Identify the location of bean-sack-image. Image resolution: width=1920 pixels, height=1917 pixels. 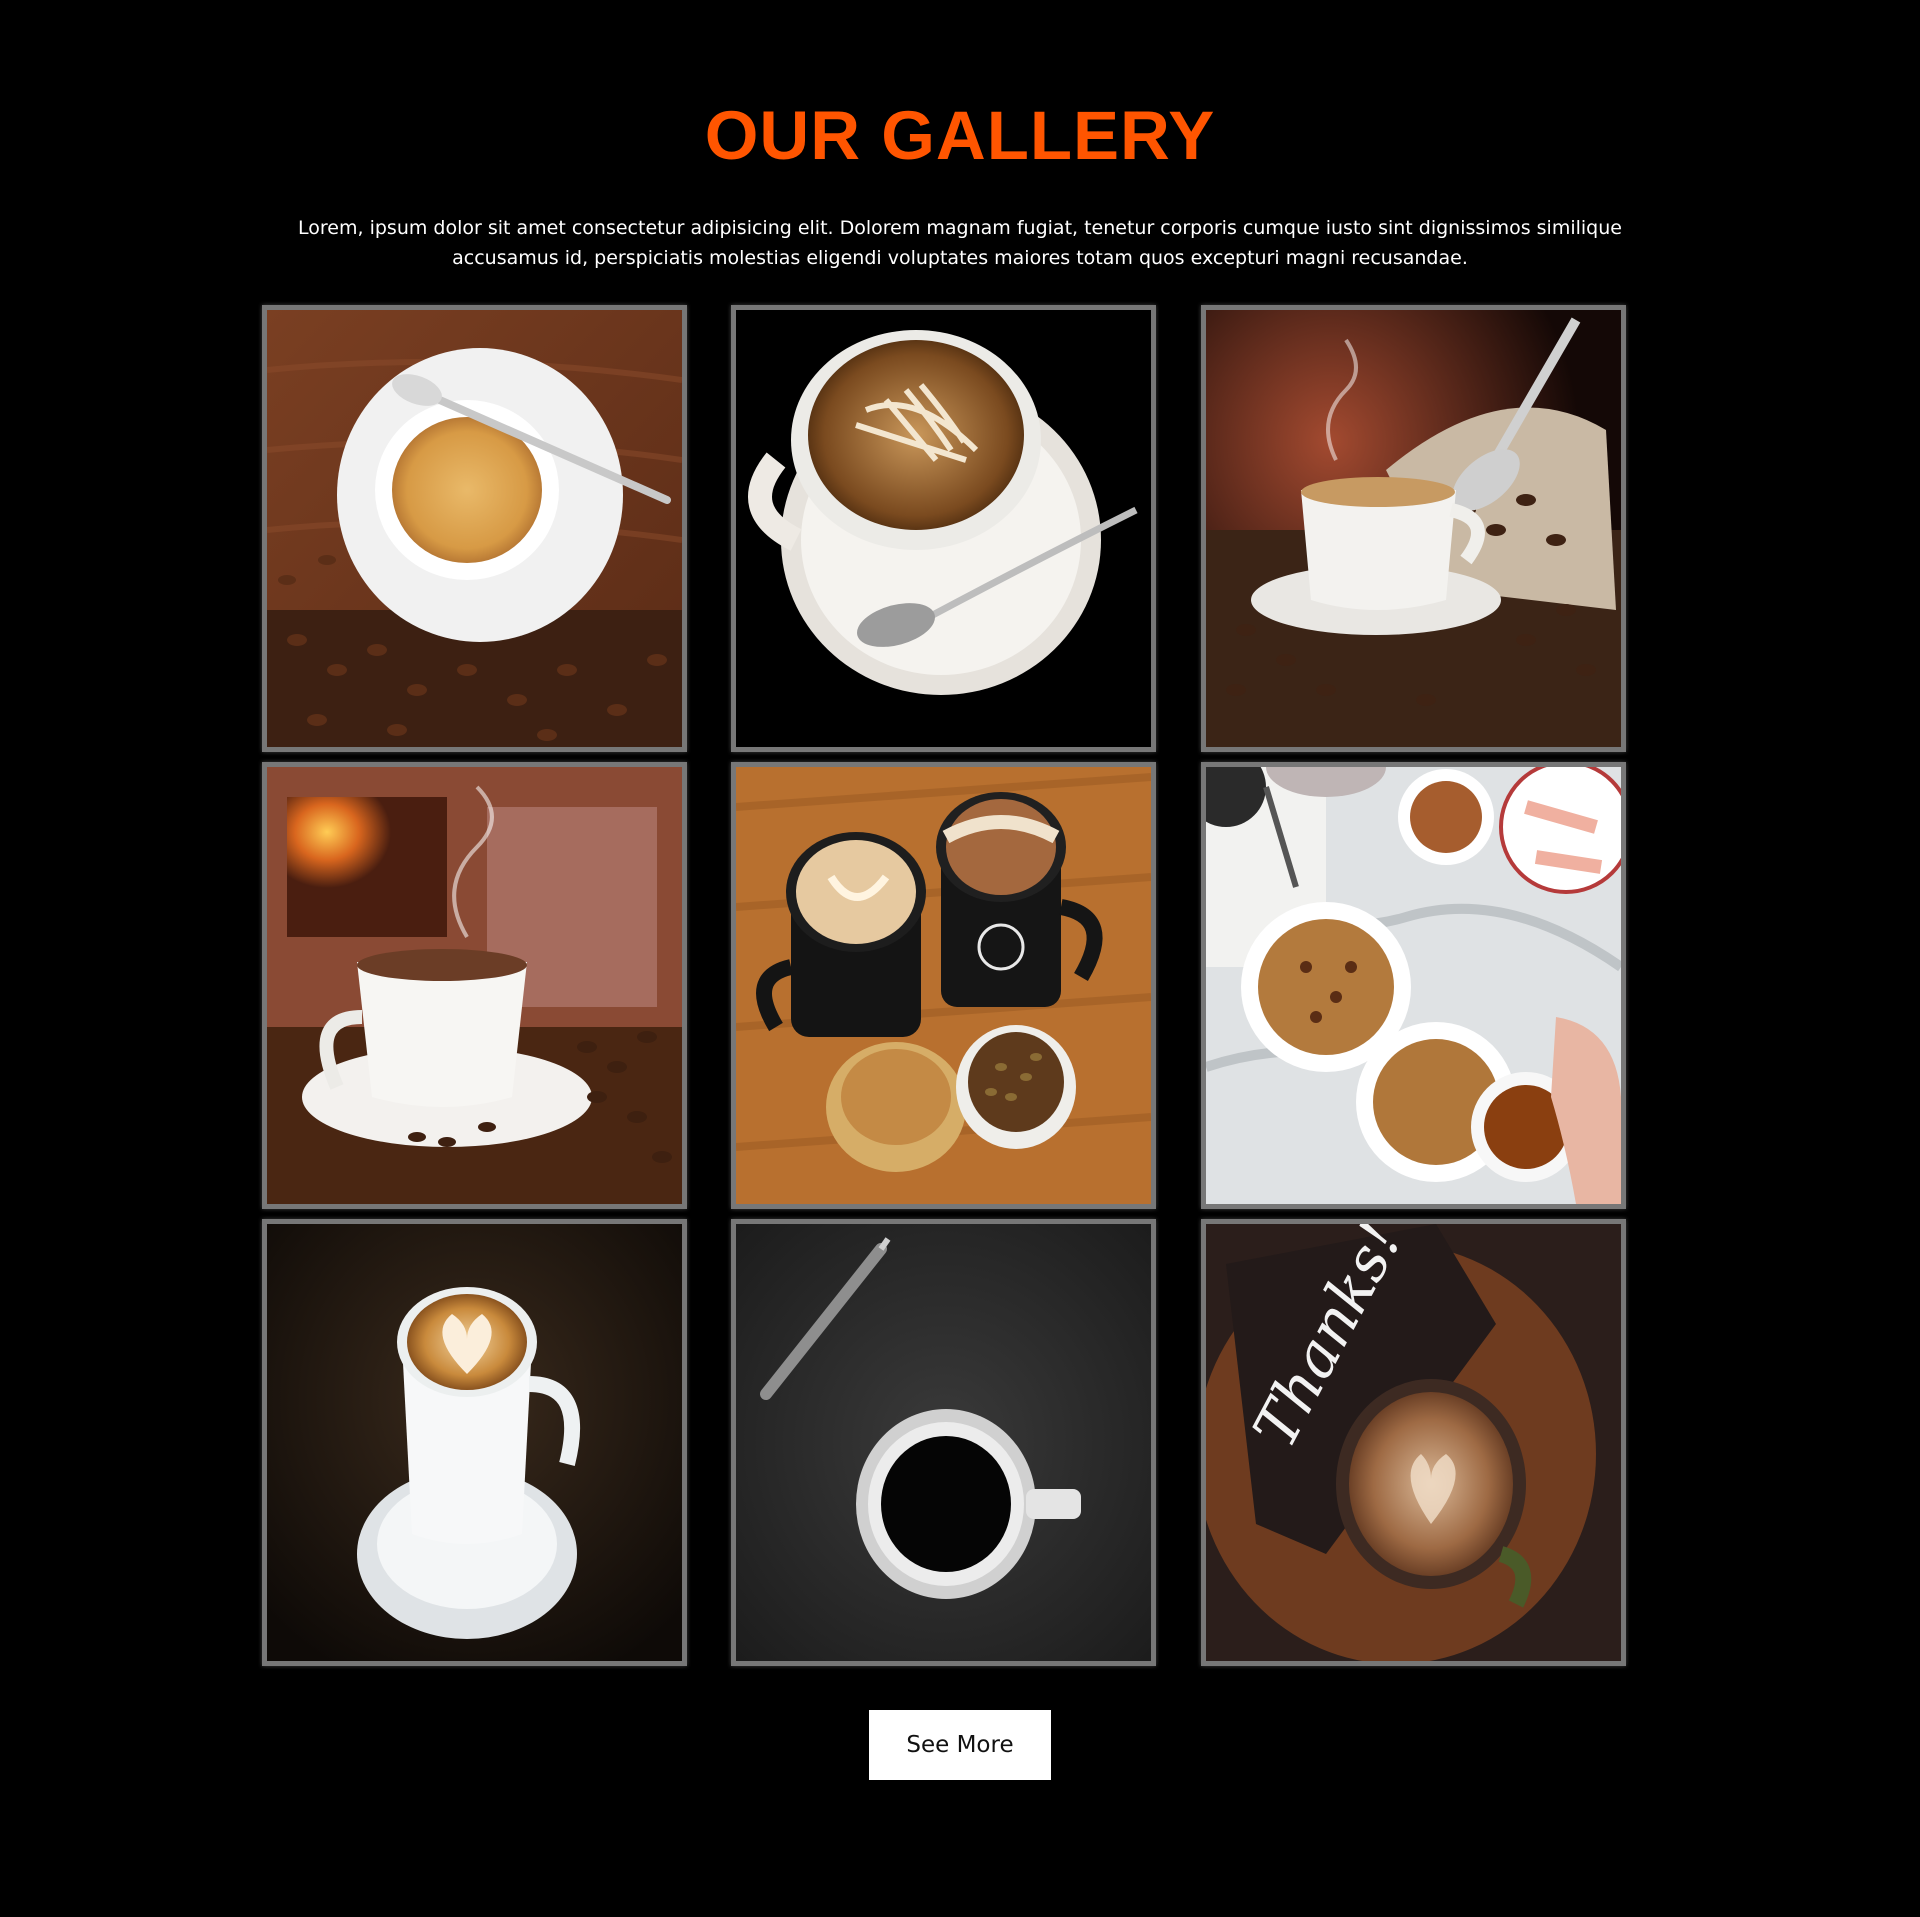
(1413, 528).